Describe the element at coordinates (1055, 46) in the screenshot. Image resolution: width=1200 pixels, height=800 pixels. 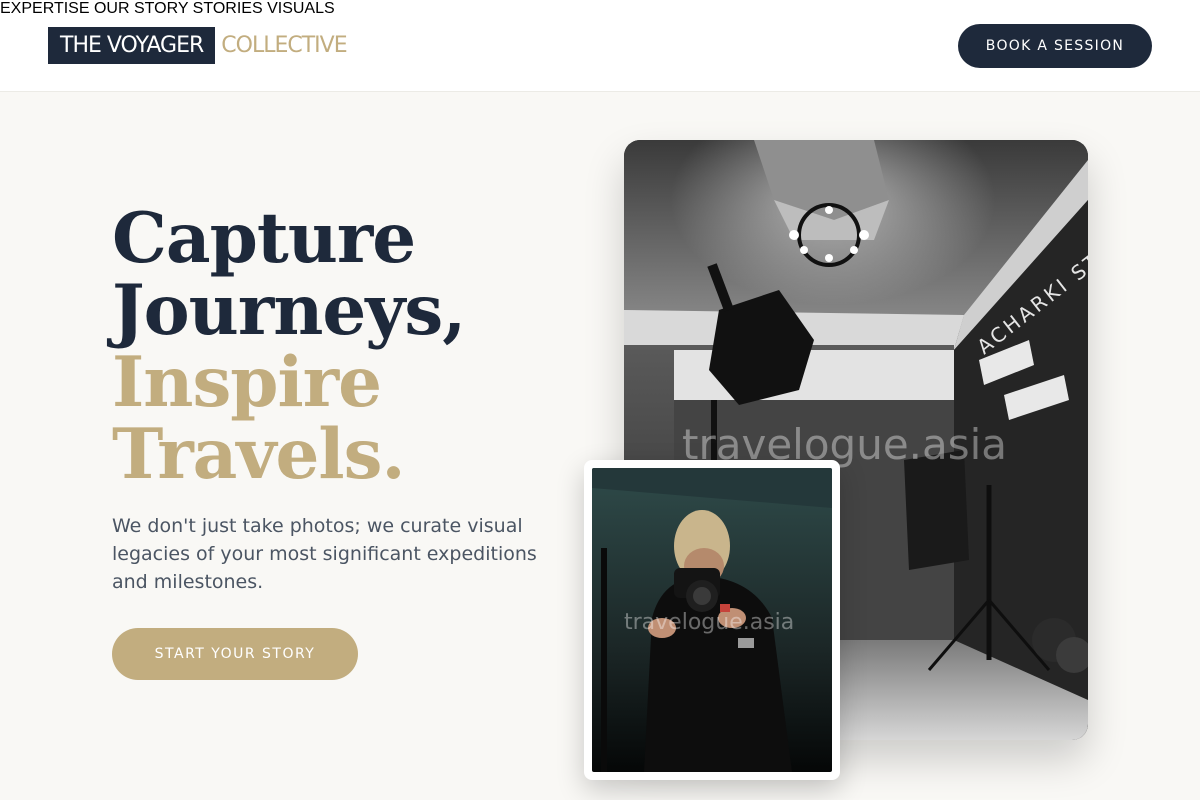
I see `book-session-button: BOOK A SESSION` at that location.